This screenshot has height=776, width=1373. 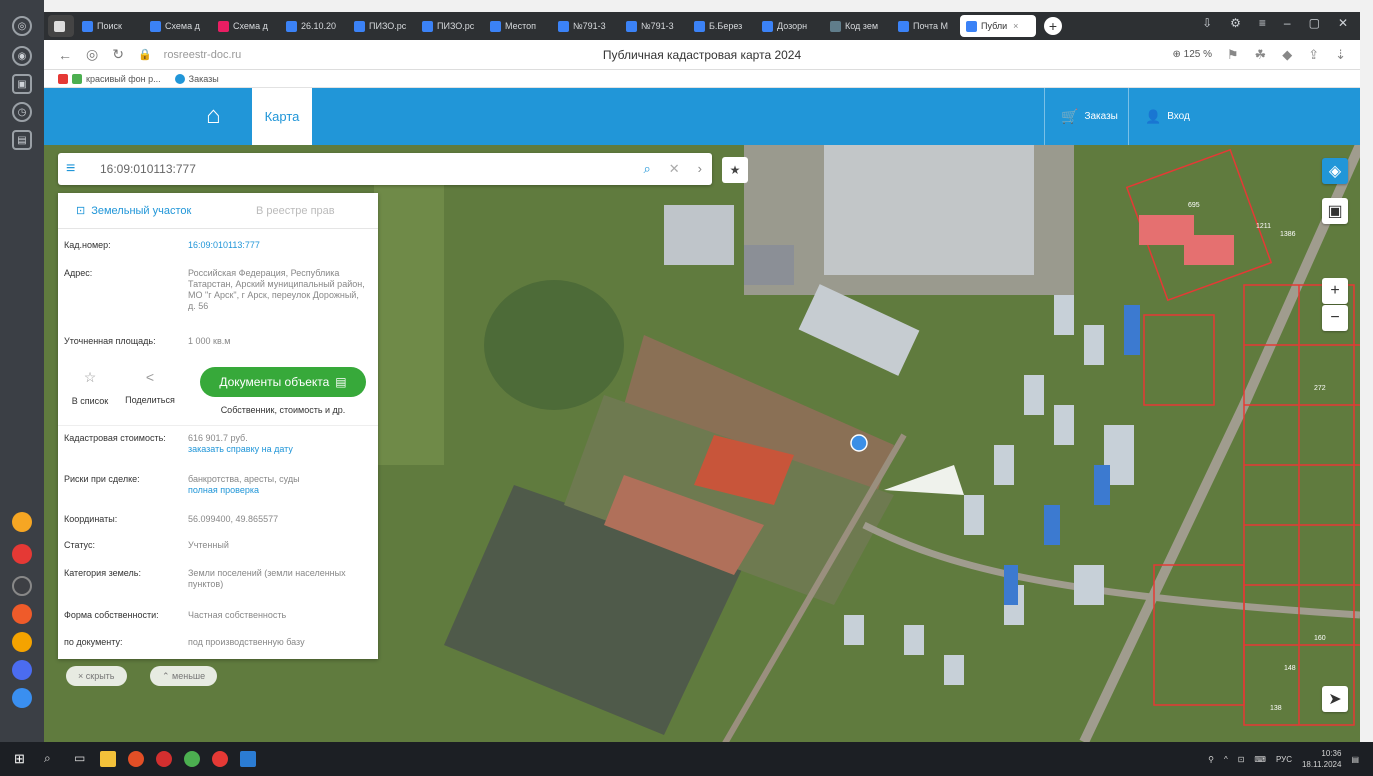 I want to click on order-certificate-link: заказать справку на дату, so click(x=278, y=449).